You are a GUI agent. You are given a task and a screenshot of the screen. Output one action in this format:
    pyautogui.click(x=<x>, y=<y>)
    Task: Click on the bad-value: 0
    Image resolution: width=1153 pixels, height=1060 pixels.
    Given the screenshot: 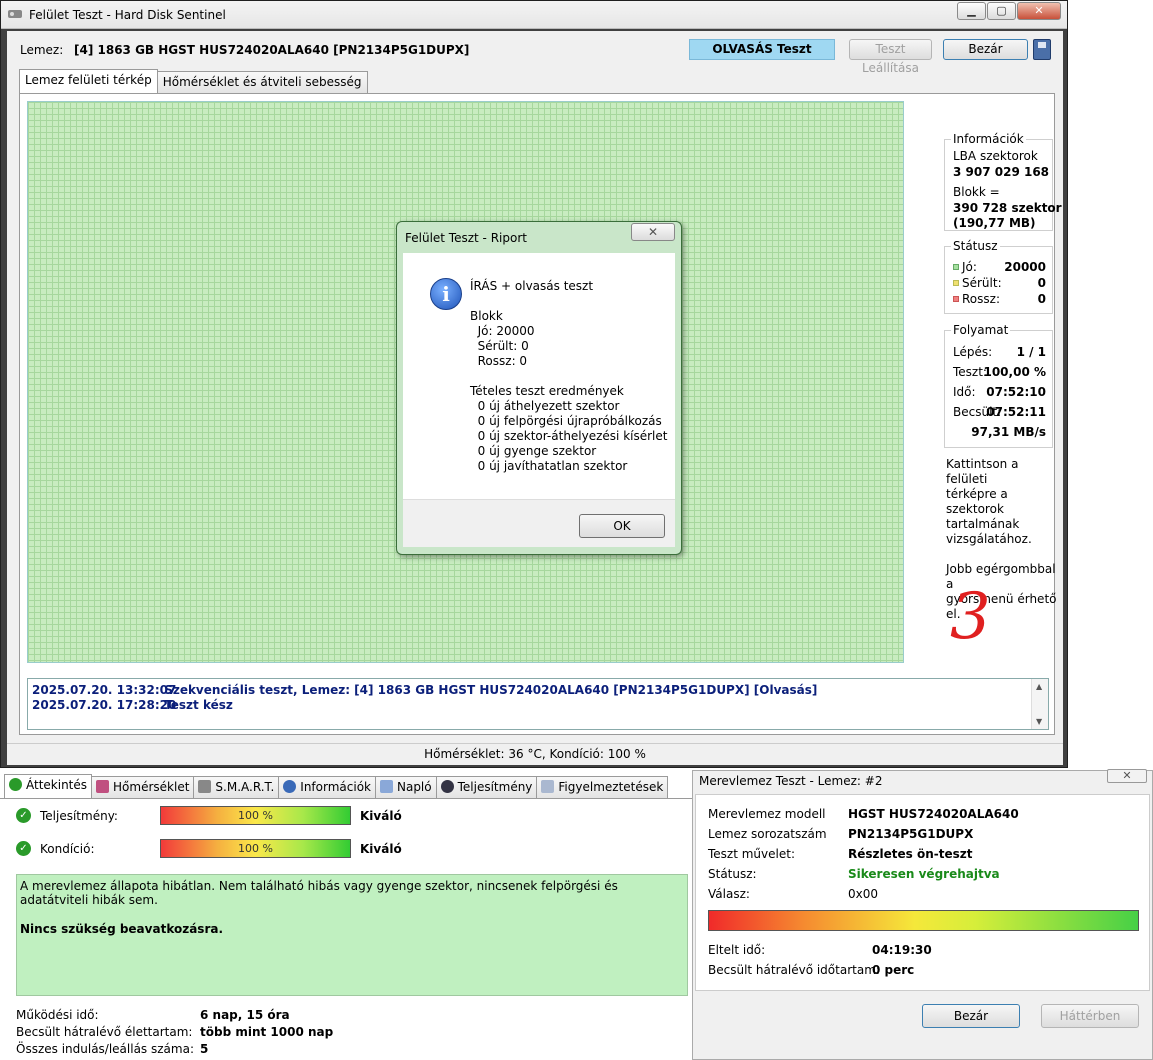 What is the action you would take?
    pyautogui.click(x=1041, y=299)
    